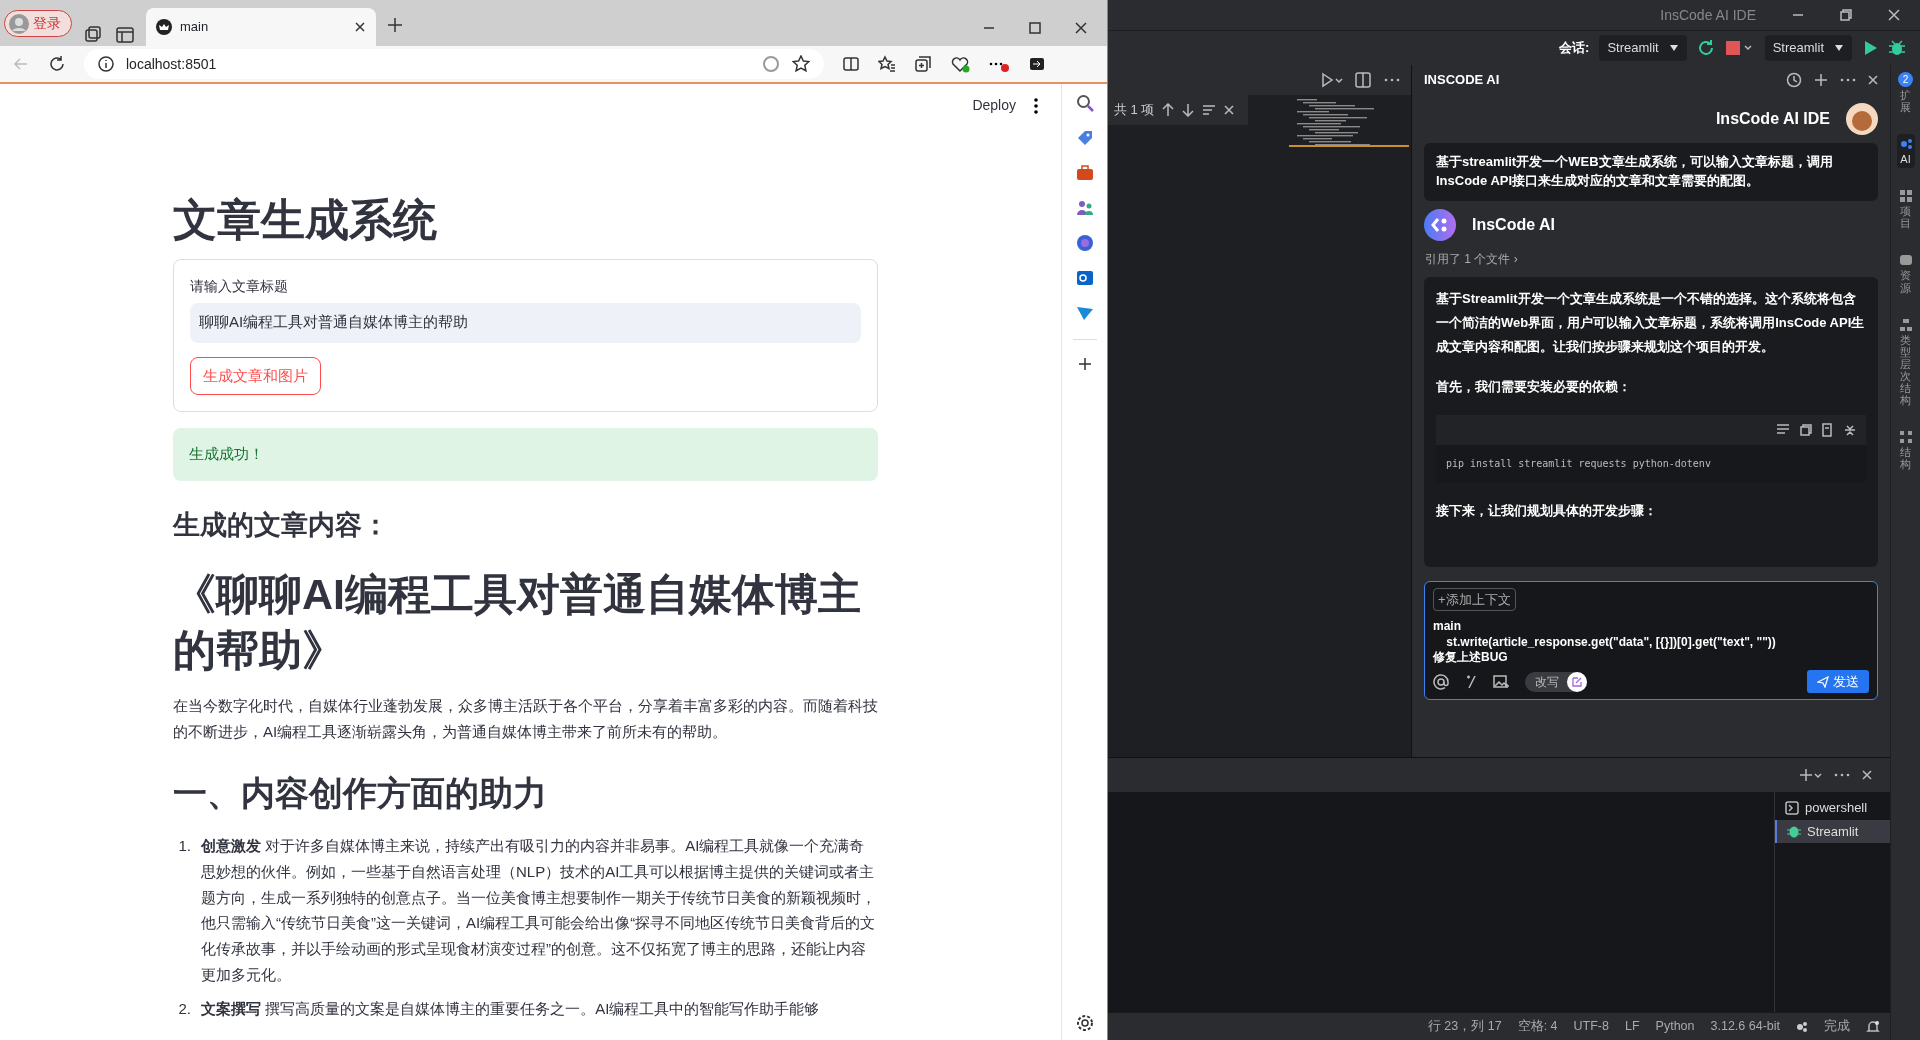 The width and height of the screenshot is (1920, 1040). What do you see at coordinates (1745, 1026) in the screenshot?
I see `status-item: 3.12.6 64-bit` at bounding box center [1745, 1026].